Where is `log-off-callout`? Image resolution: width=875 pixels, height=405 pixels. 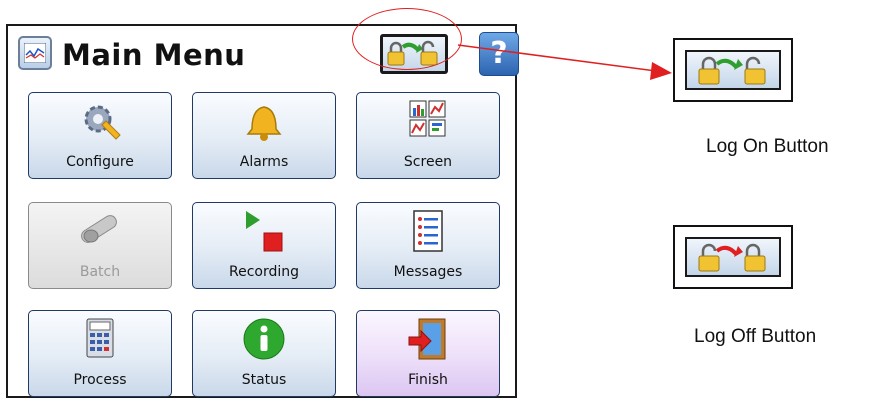 log-off-callout is located at coordinates (733, 257).